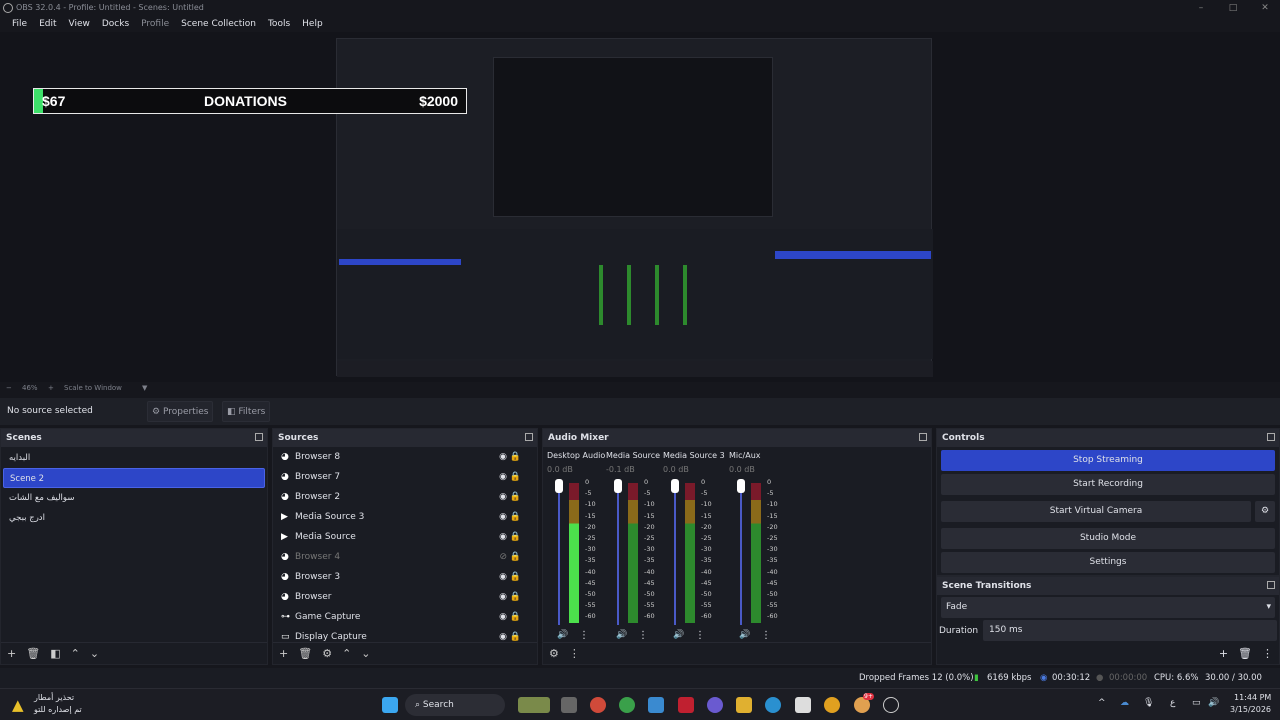 This screenshot has height=720, width=1280. I want to click on source-item: ◕ Browser 3 ◉ 🔒, so click(405, 577).